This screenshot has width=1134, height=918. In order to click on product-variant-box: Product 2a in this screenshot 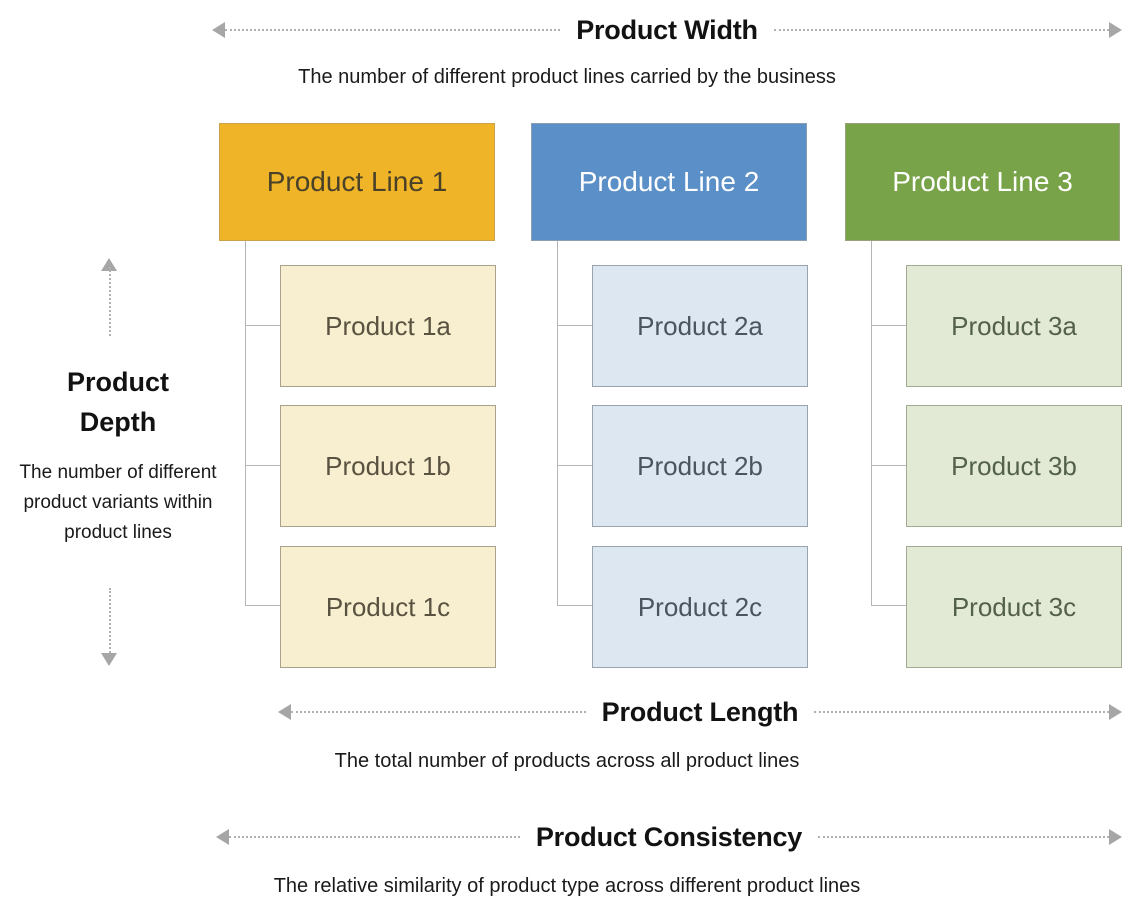, I will do `click(700, 326)`.